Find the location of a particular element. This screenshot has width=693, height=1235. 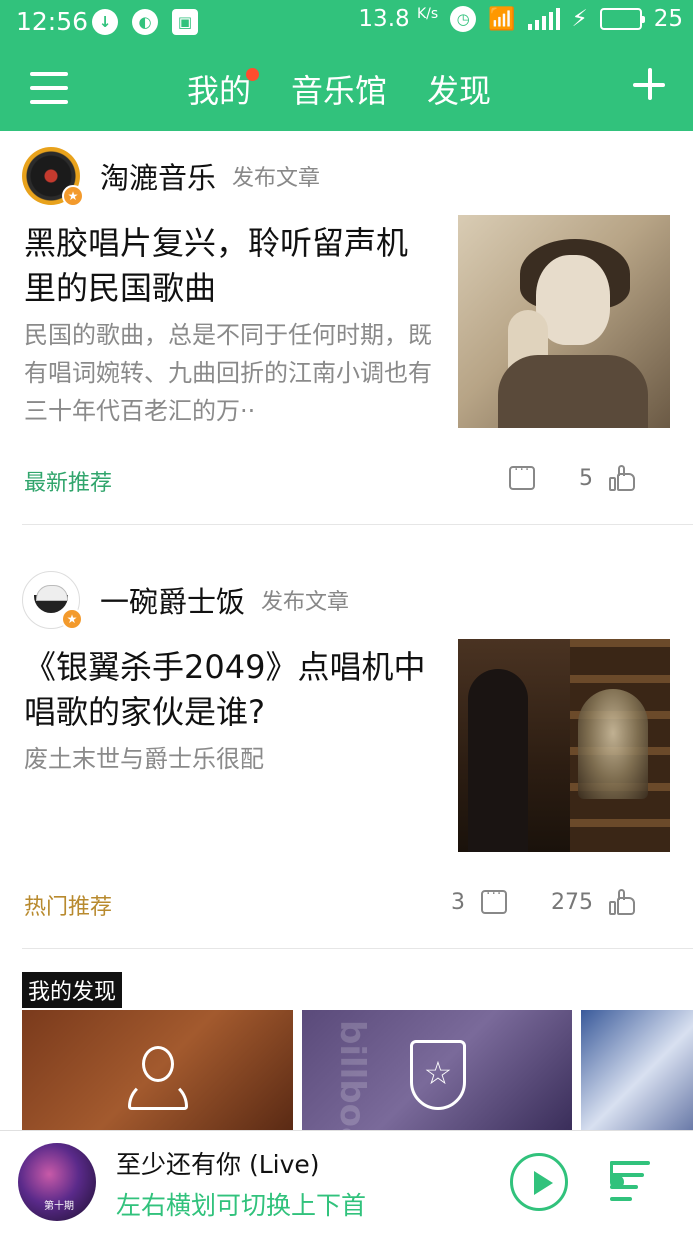

author-row: ★ 一碗爵士饭 发布文章 is located at coordinates (186, 600).